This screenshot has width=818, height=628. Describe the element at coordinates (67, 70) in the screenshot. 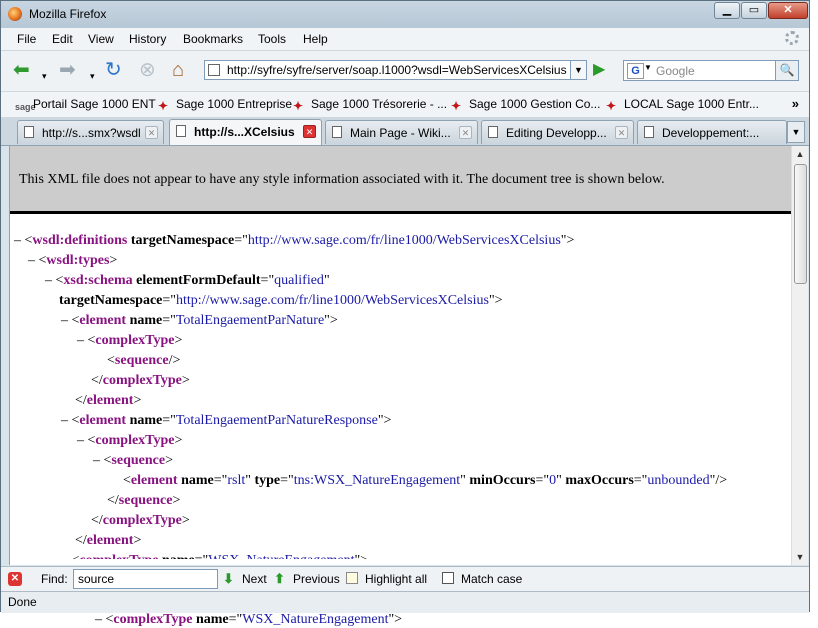

I see `forward-icon: ➡` at that location.